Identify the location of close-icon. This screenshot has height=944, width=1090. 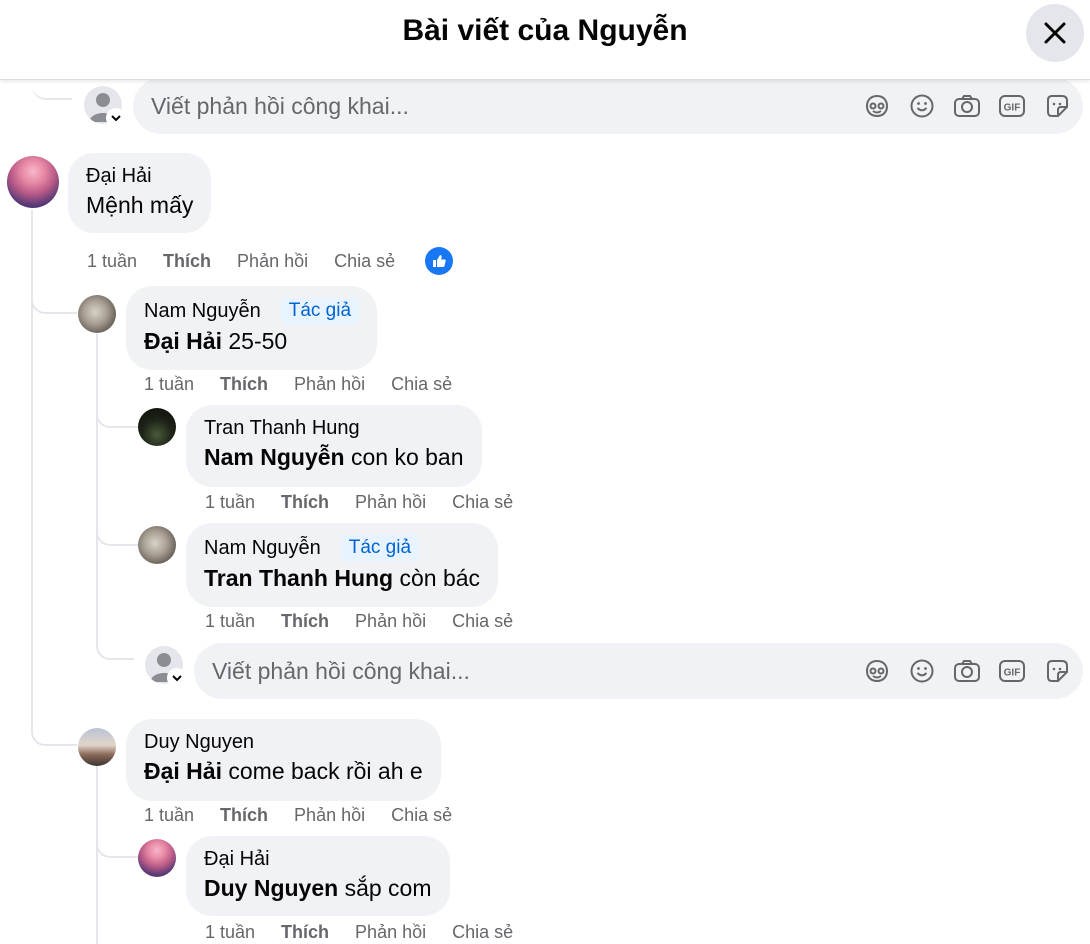
(1055, 33).